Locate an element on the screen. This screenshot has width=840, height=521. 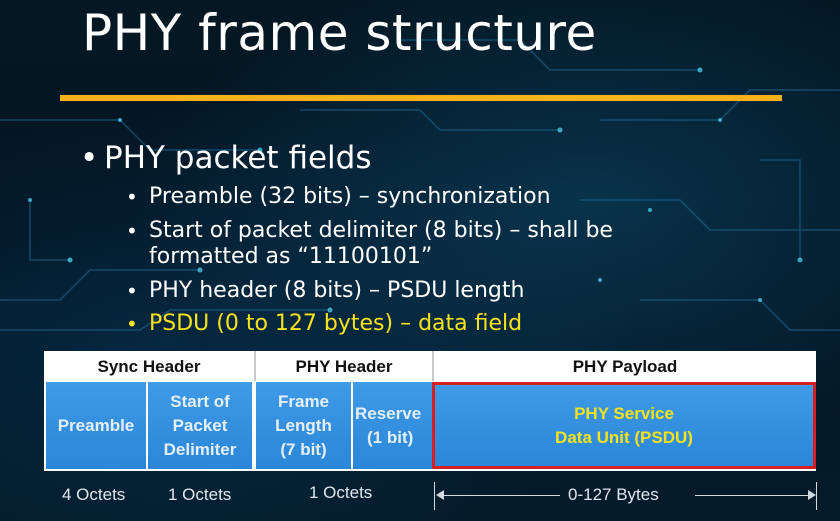
field-psdu: PHY Service Data Unit (PSDU) is located at coordinates (624, 425).